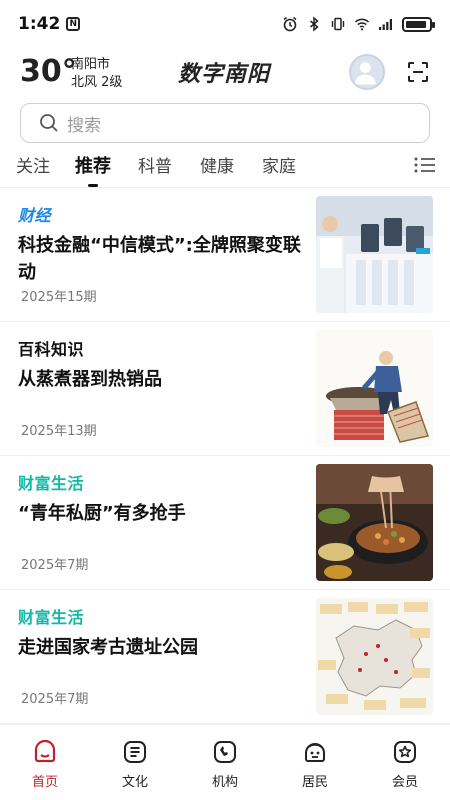  I want to click on battery-icon, so click(418, 24).